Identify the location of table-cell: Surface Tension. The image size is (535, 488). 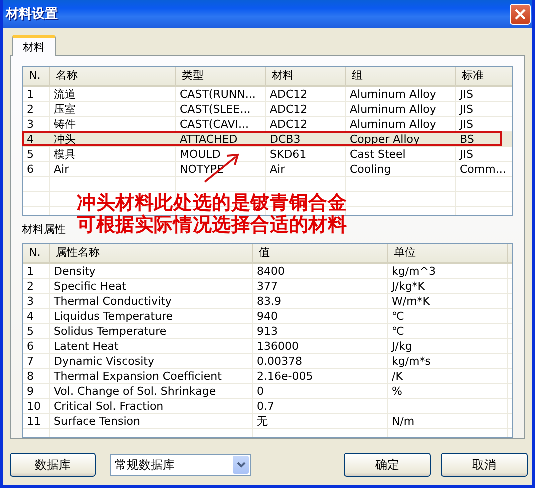
(97, 421).